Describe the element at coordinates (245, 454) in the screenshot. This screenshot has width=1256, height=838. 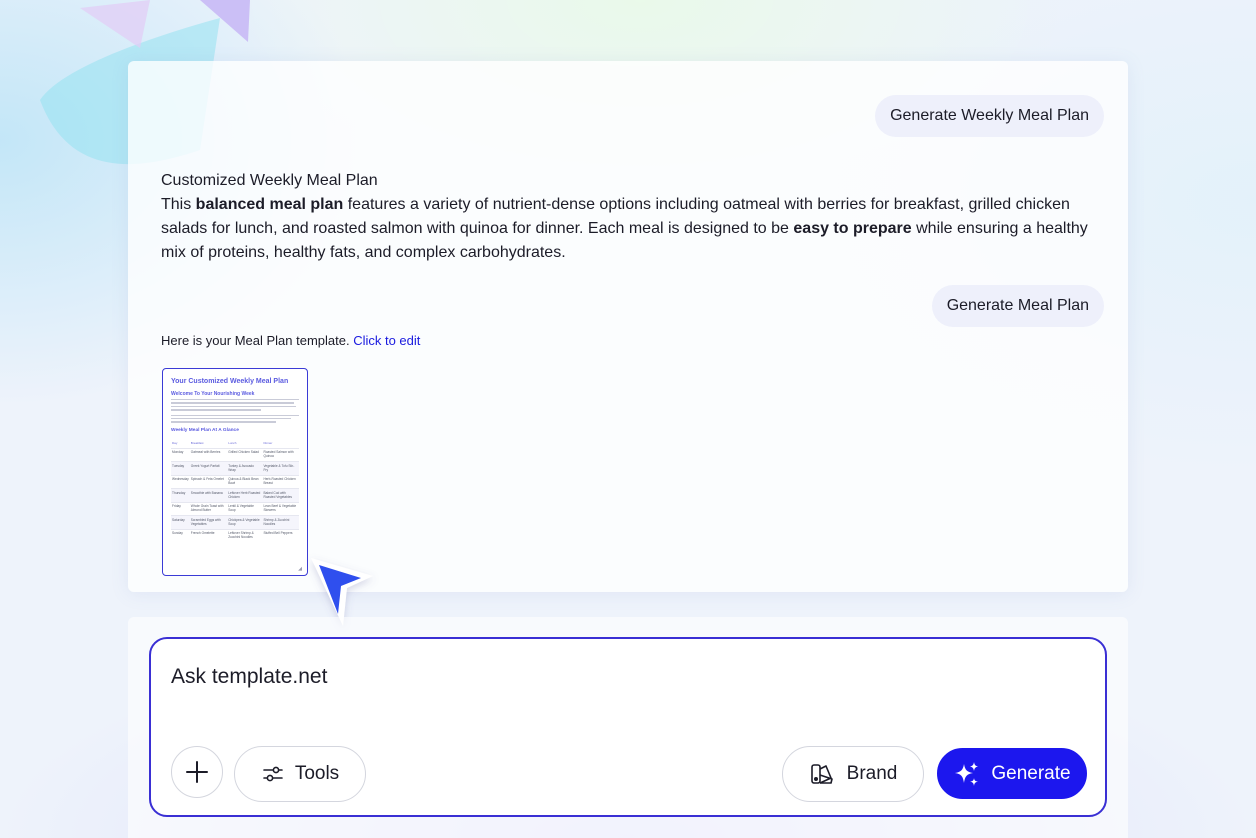
I see `table-cell: Grilled Chicken Salad` at that location.